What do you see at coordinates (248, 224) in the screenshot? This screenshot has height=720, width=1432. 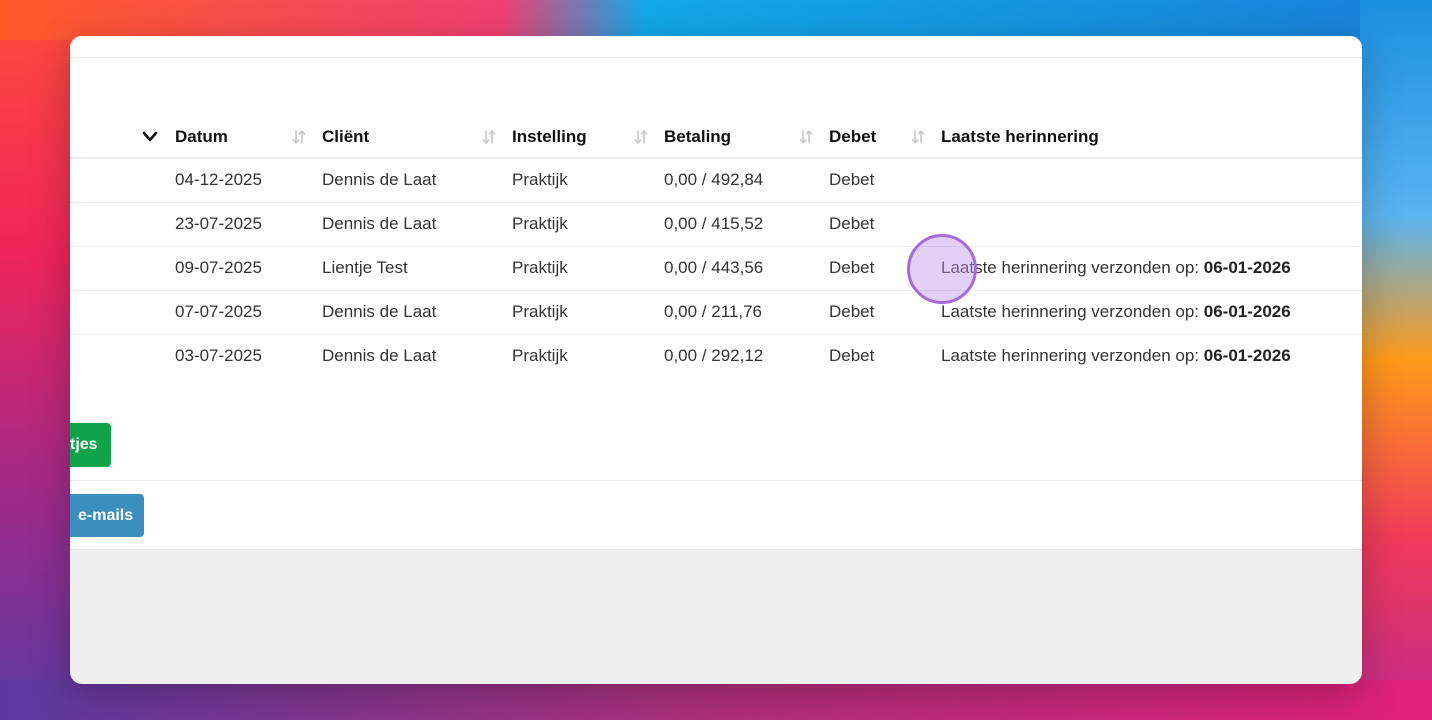 I see `cell-datum: 23-07-2025` at bounding box center [248, 224].